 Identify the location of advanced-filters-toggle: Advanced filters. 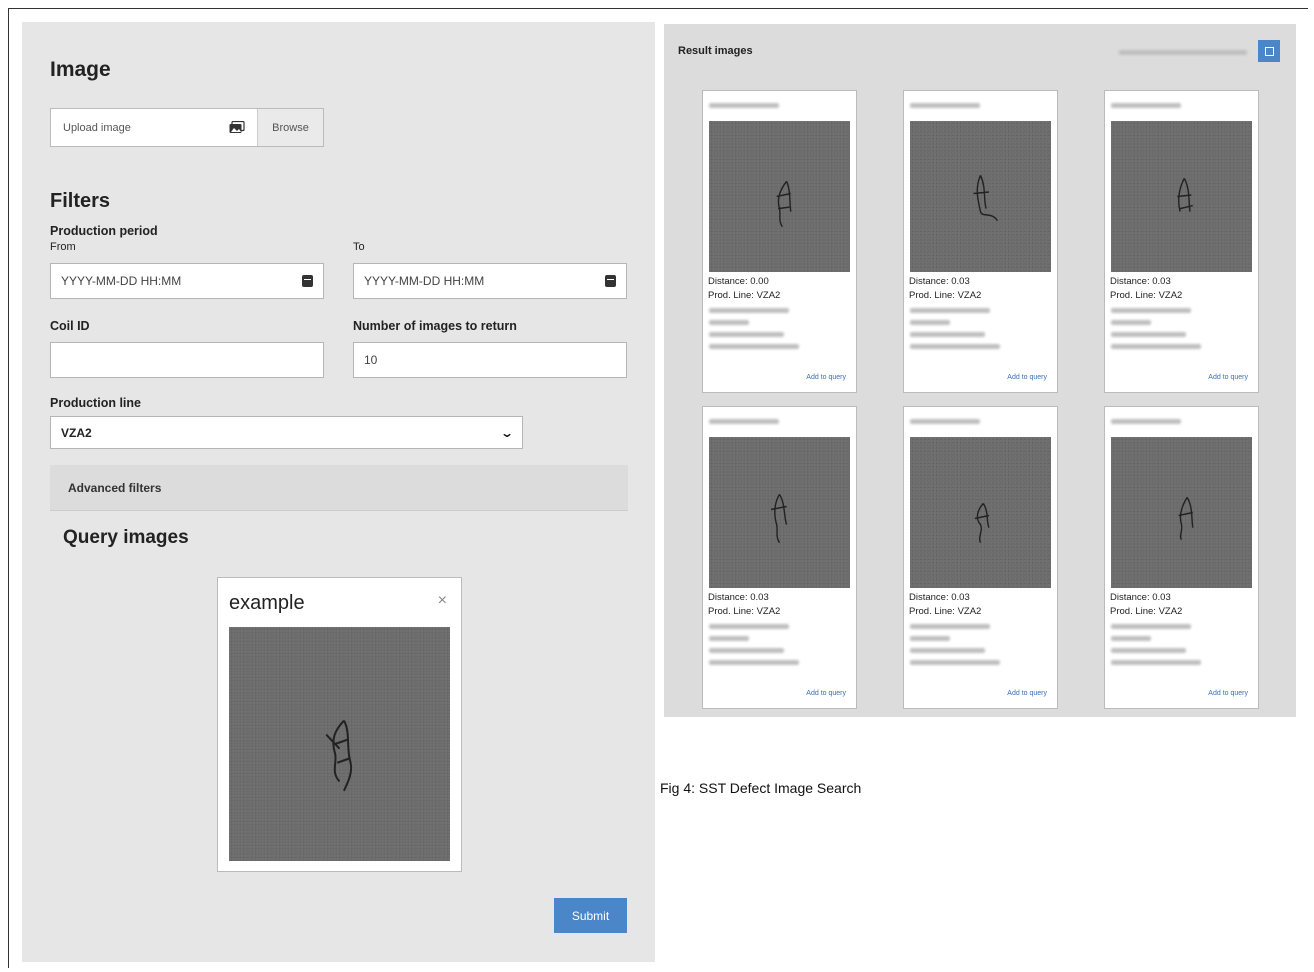
(339, 488).